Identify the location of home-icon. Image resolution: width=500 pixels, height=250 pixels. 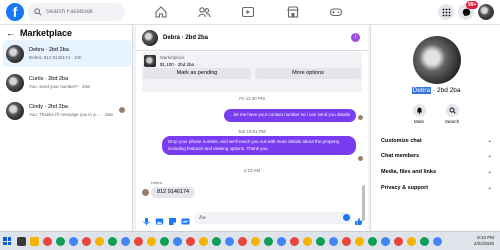
(161, 12).